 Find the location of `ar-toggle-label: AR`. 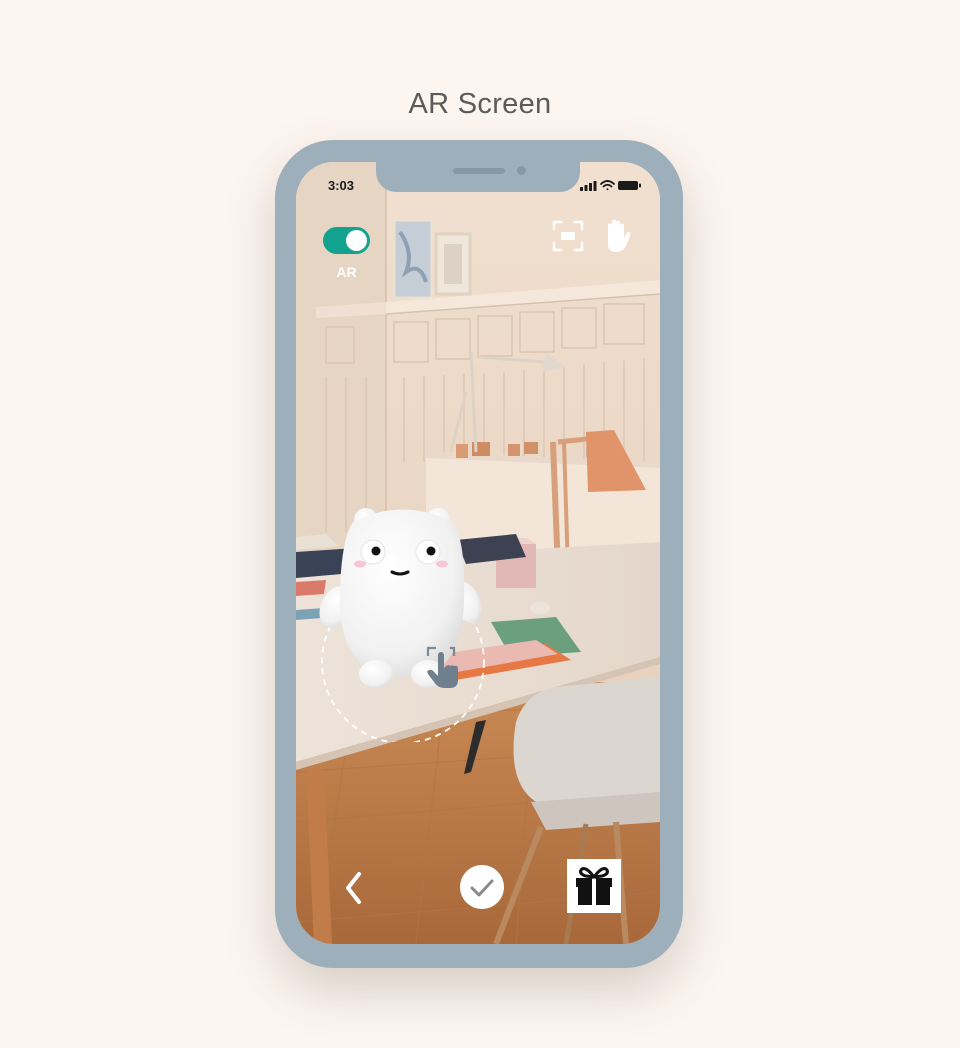

ar-toggle-label: AR is located at coordinates (346, 272).